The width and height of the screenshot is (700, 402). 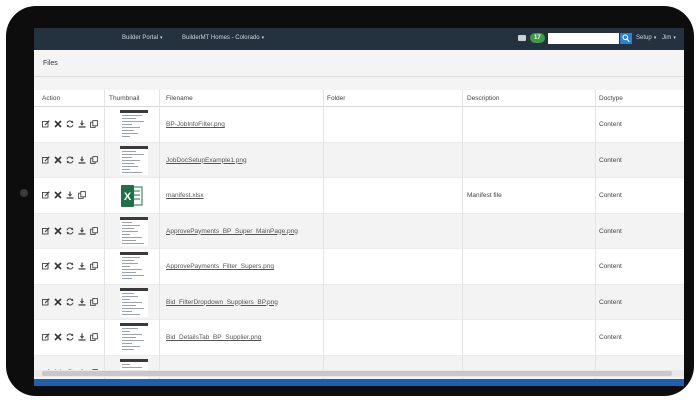 I want to click on panel-divider, so click(x=359, y=76).